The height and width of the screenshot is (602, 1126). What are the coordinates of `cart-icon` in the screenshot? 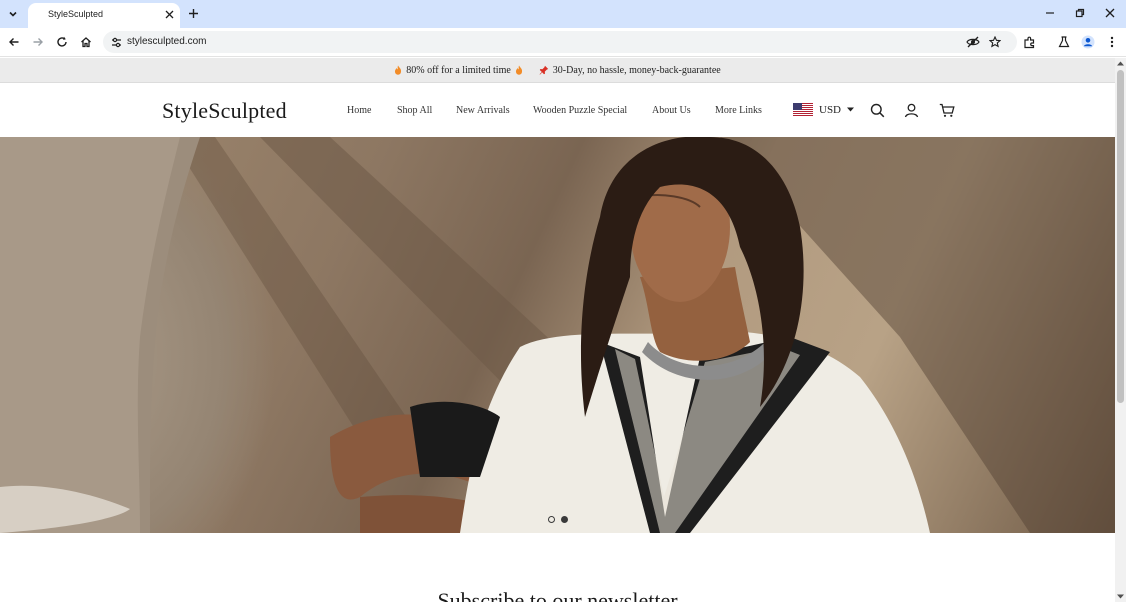 It's located at (947, 110).